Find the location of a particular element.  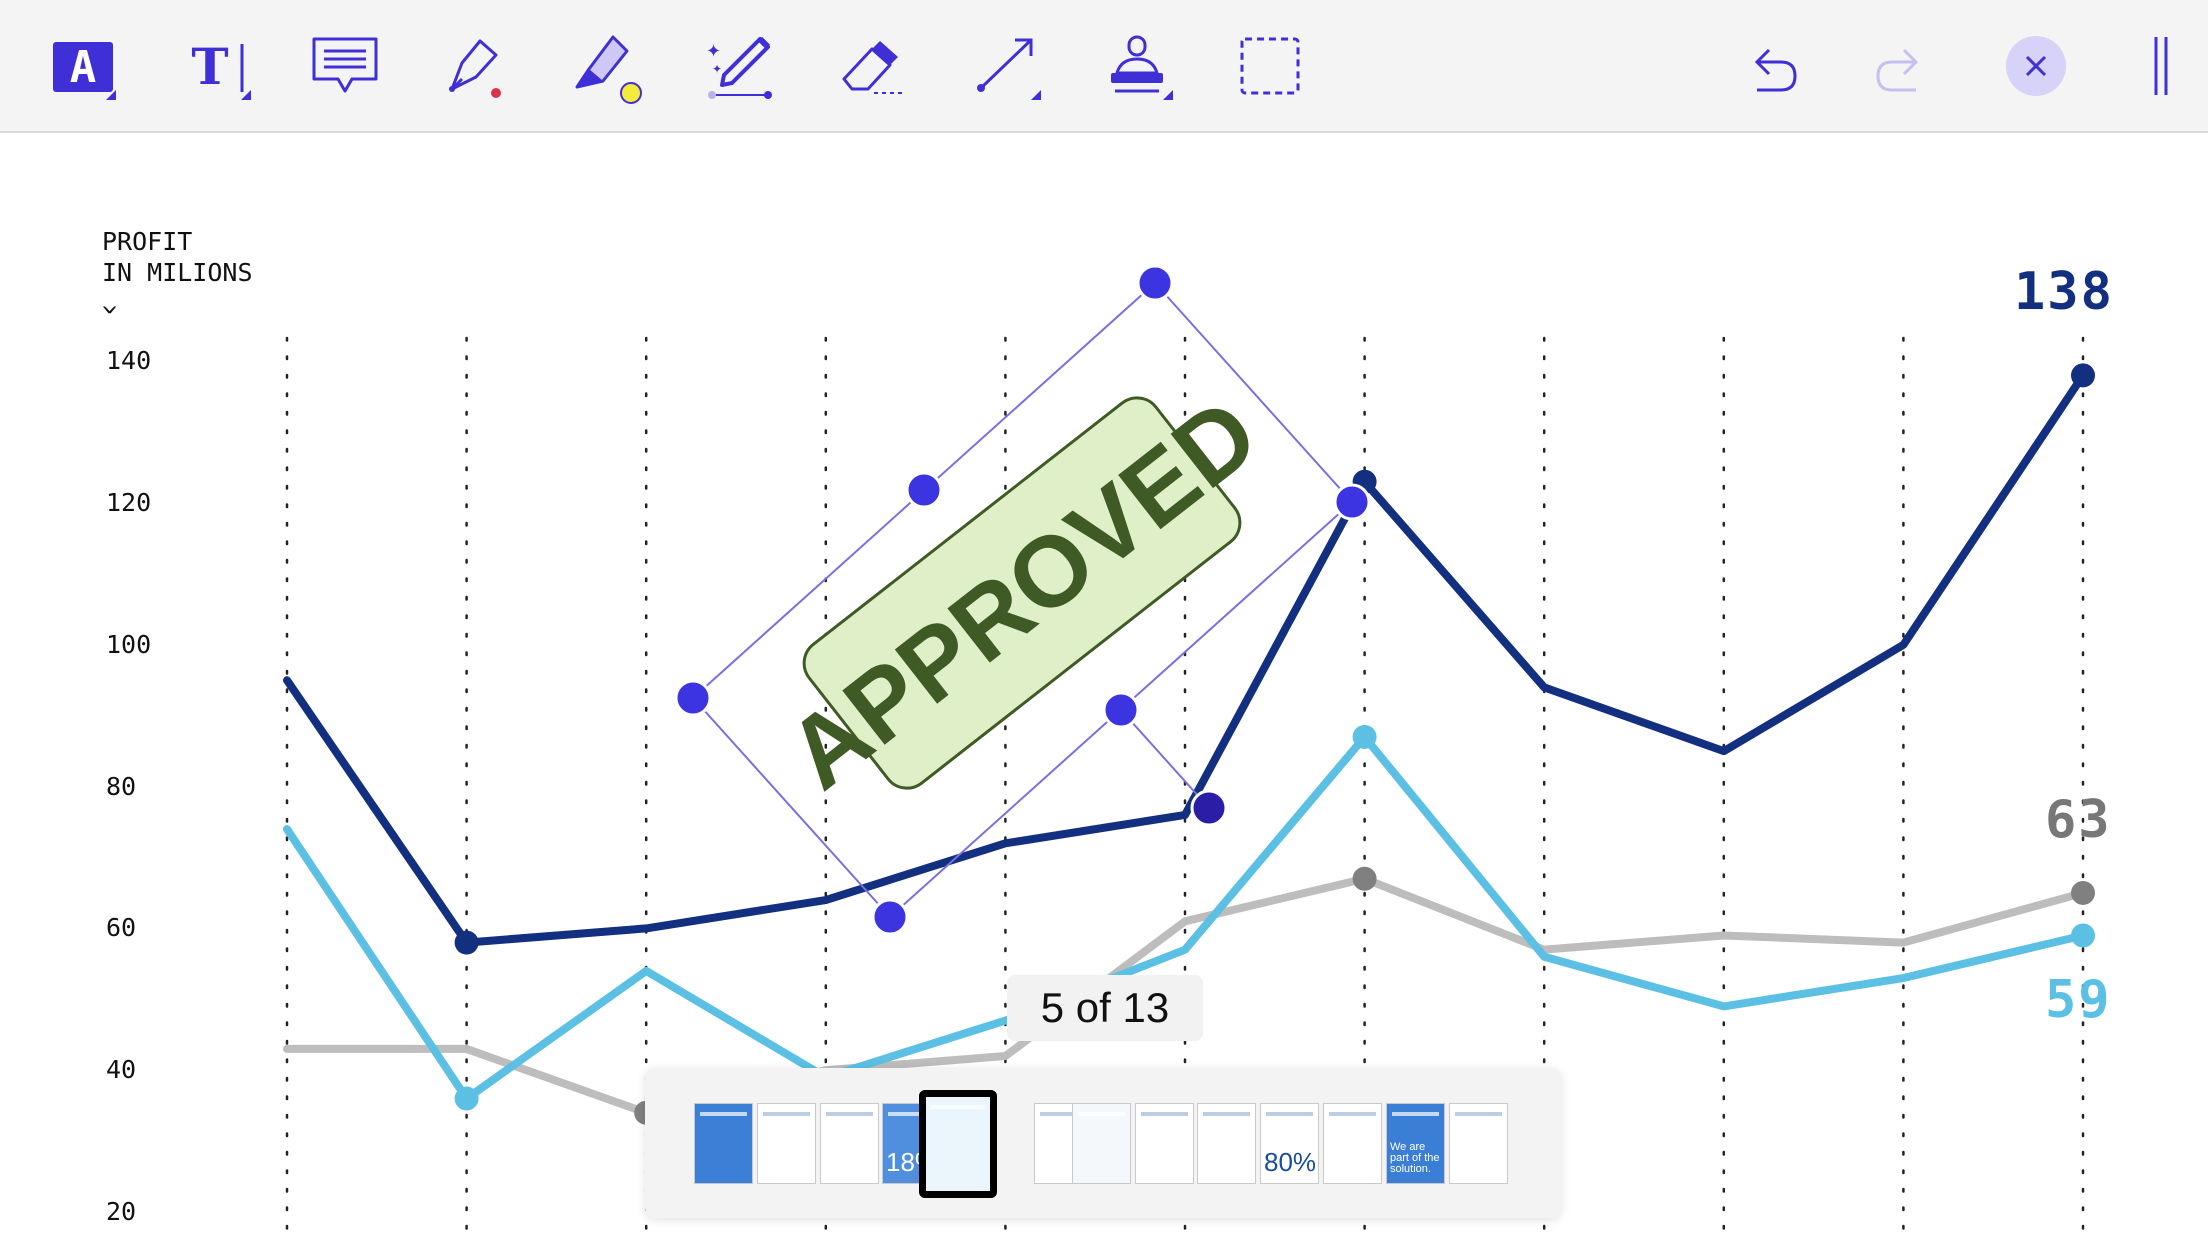

close-annotation-button is located at coordinates (2036, 66).